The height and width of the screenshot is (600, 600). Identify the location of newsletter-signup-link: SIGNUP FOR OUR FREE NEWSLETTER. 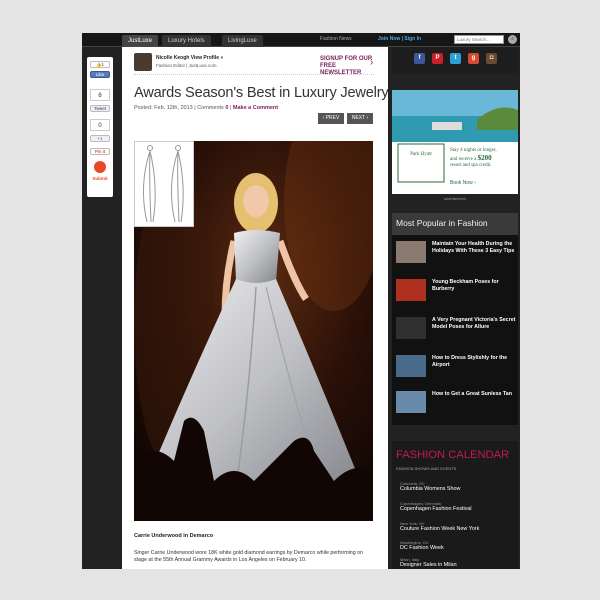
(347, 66).